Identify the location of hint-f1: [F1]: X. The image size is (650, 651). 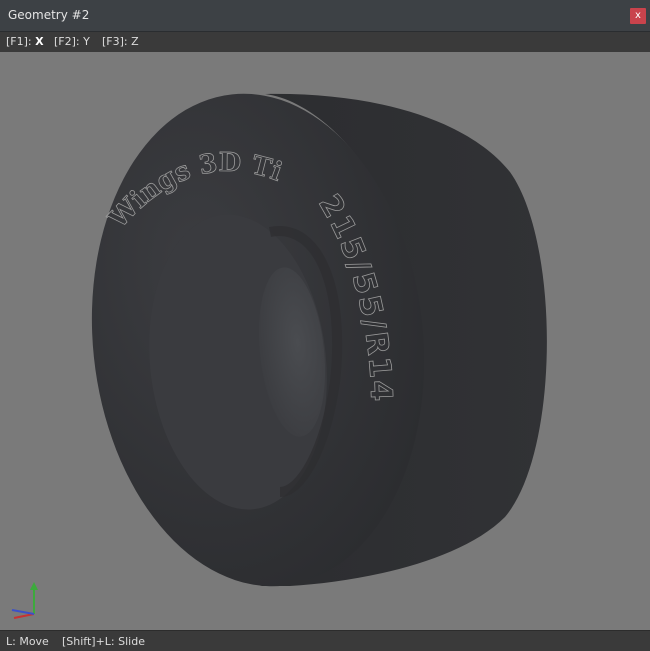
(25, 41).